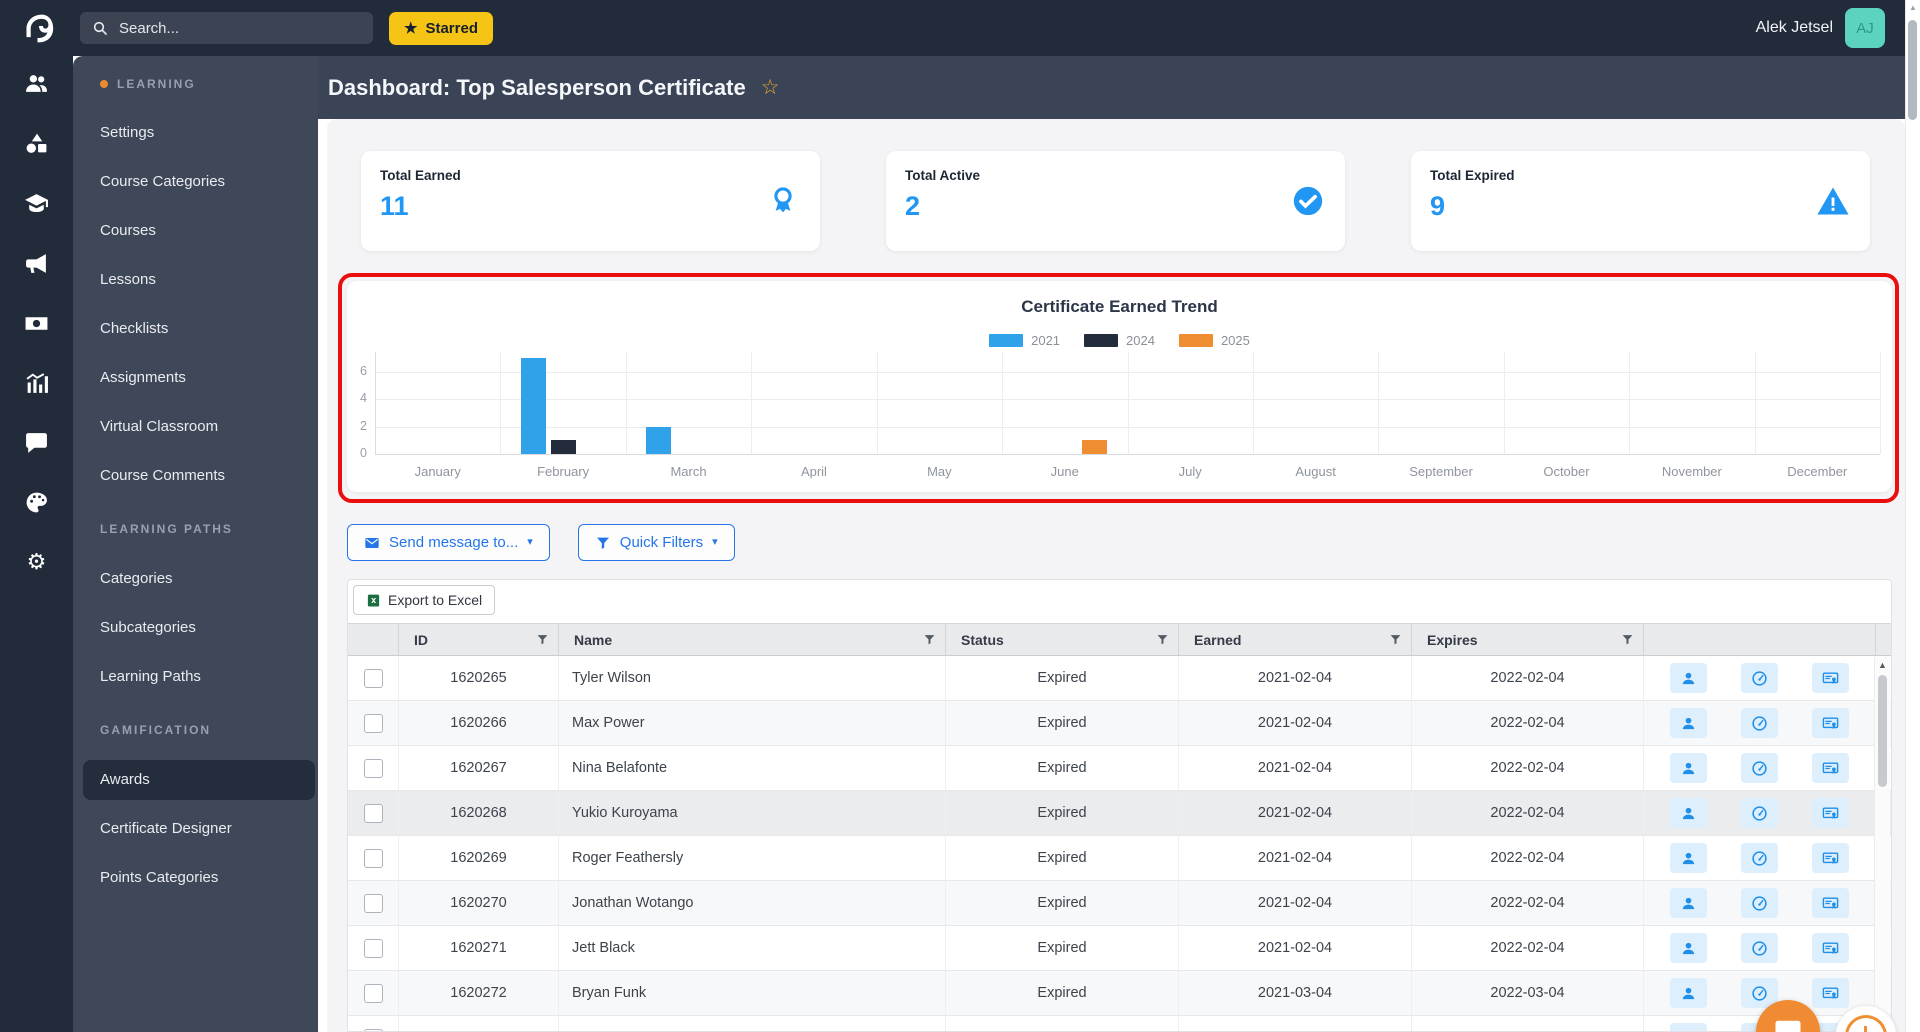 The height and width of the screenshot is (1032, 1920). What do you see at coordinates (195, 182) in the screenshot?
I see `sidebar-item-course-categories: Course Categories` at bounding box center [195, 182].